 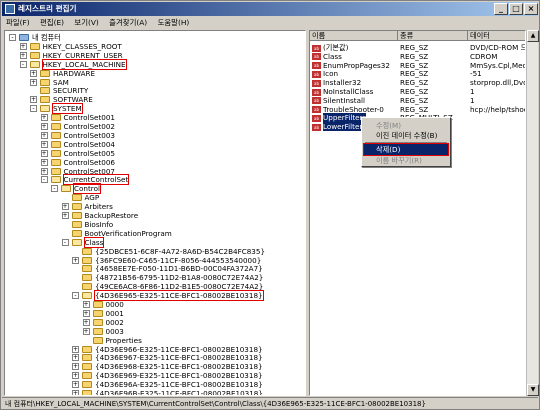 What do you see at coordinates (90, 153) in the screenshot?
I see `tree-node-label: ControlSet005` at bounding box center [90, 153].